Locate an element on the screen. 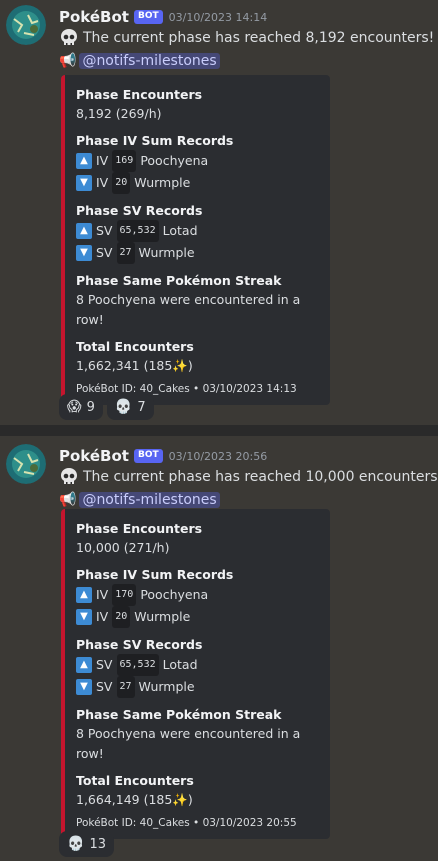  field-phase-encounters: Phase Encounters 10,000 (271/h) is located at coordinates (198, 538).